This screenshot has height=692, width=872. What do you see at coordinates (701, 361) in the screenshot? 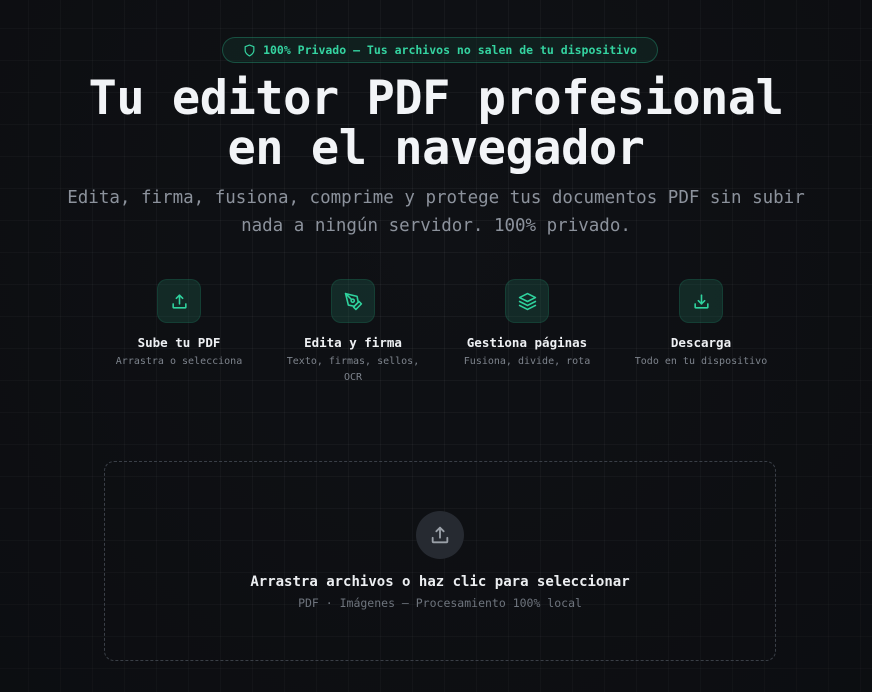
I see `feature-desc: Todo en tu dispositivo` at bounding box center [701, 361].